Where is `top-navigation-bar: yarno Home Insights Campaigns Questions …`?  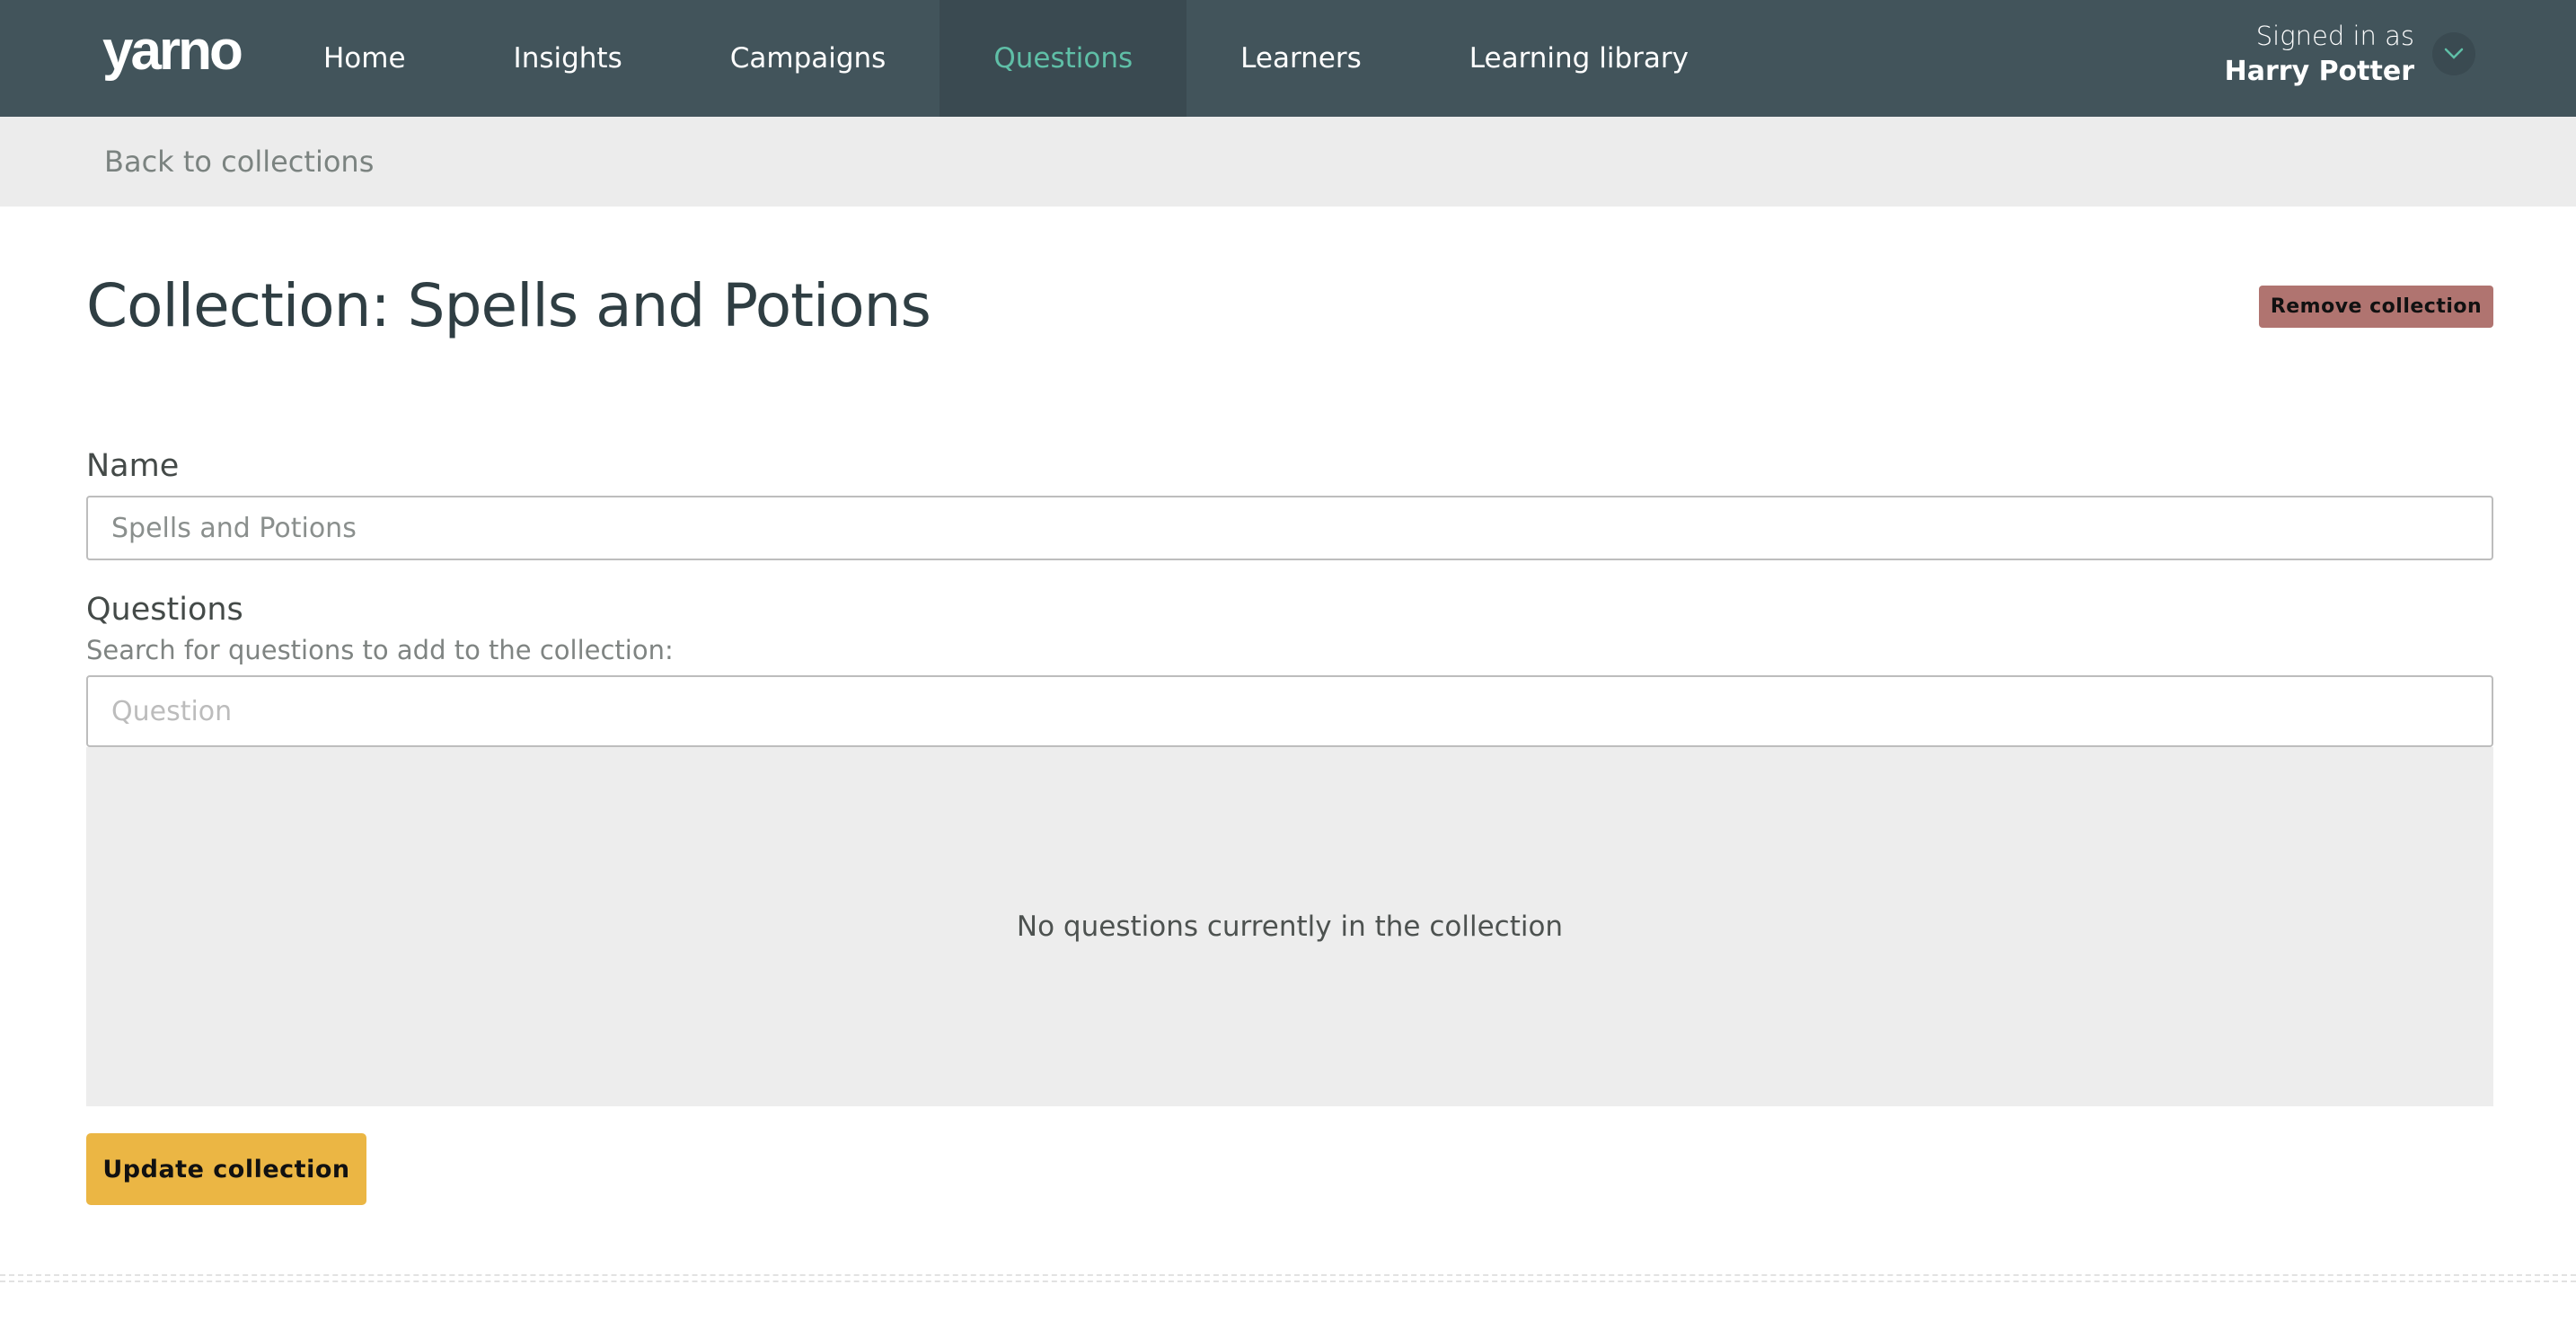 top-navigation-bar: yarno Home Insights Campaigns Questions … is located at coordinates (1288, 58).